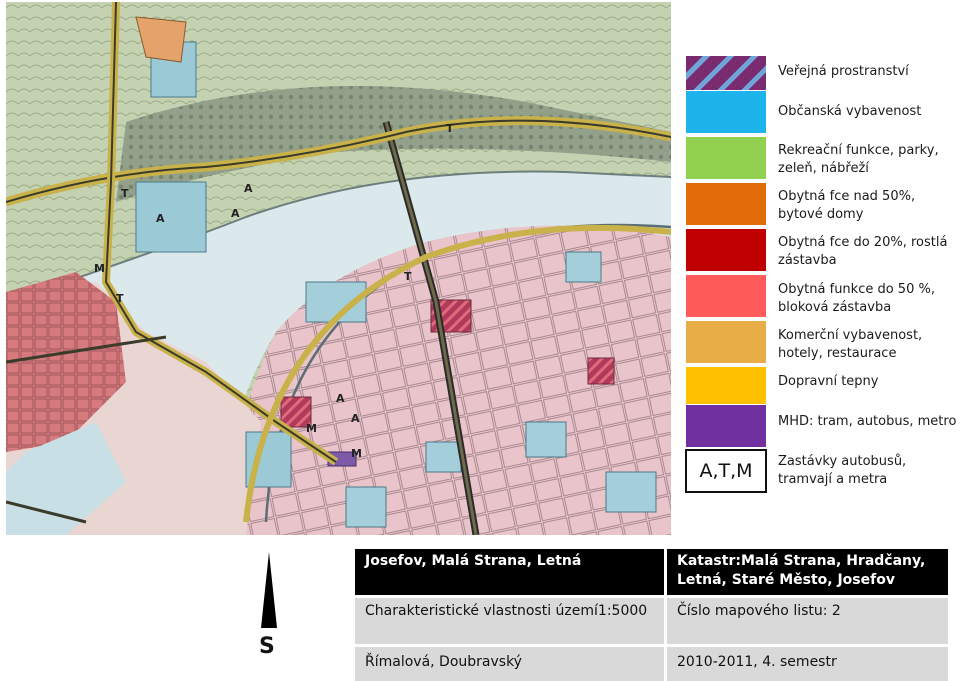 This screenshot has height=681, width=960. I want to click on subject-cell: Charakteristické vlastnosti území1:5000, so click(509, 621).